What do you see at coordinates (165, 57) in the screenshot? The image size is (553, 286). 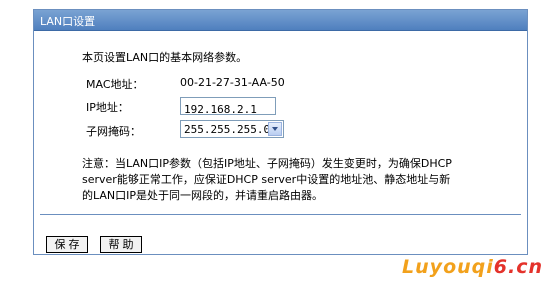 I see `intro-text: 本页设置LAN口的基本网络参数。` at bounding box center [165, 57].